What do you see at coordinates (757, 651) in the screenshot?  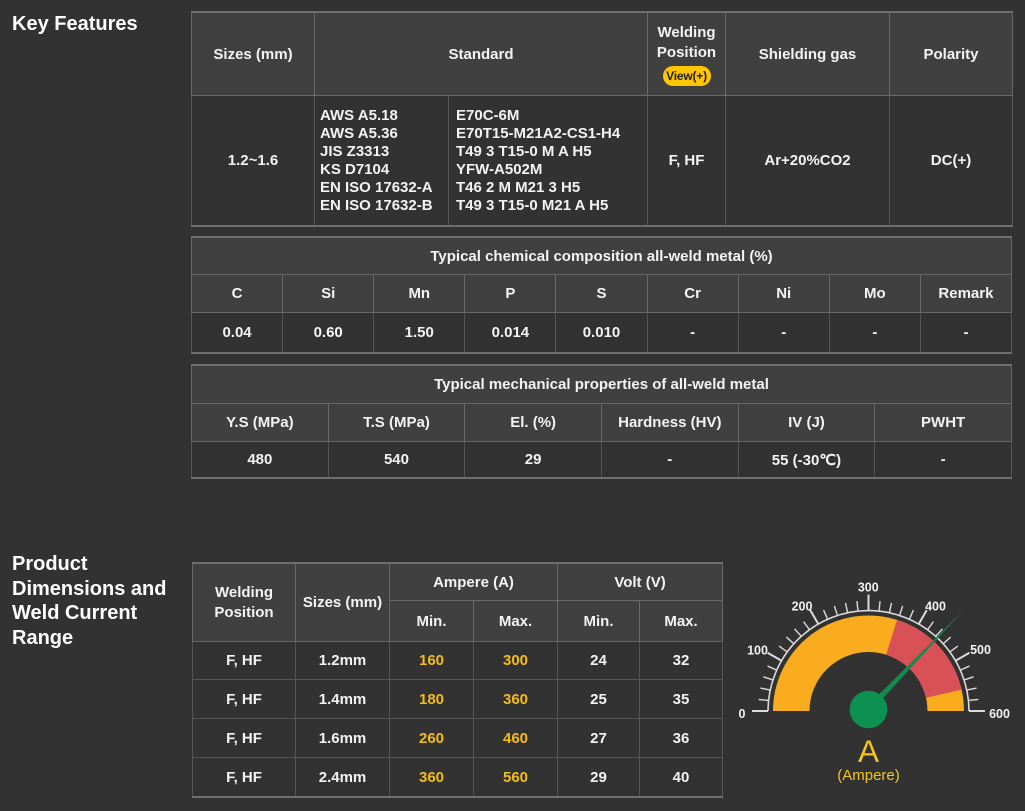 I see `svg-text: 100` at bounding box center [757, 651].